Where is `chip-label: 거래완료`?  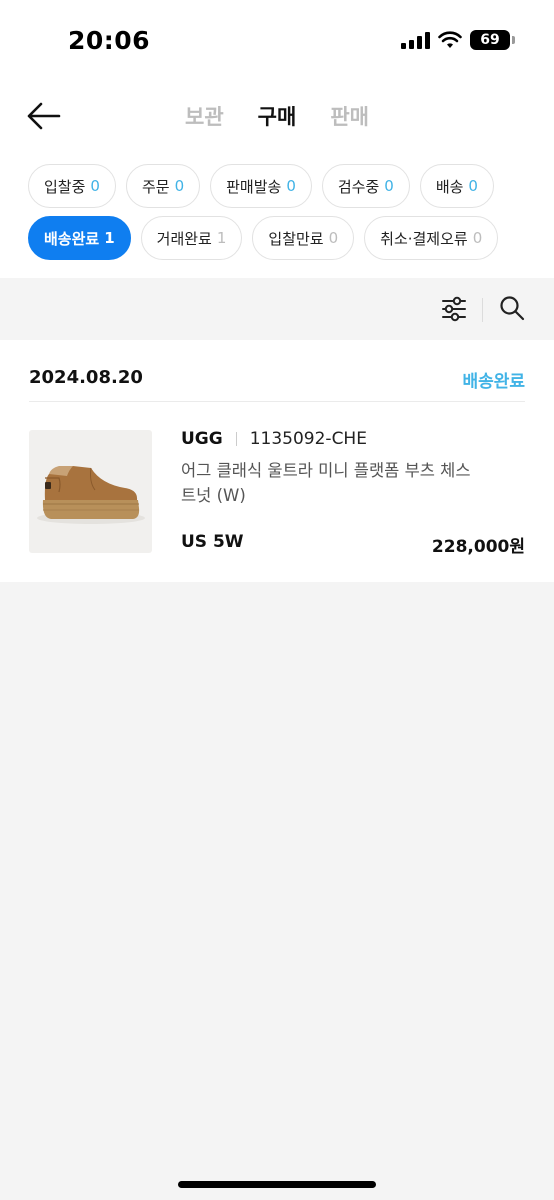
chip-label: 거래완료 is located at coordinates (184, 238).